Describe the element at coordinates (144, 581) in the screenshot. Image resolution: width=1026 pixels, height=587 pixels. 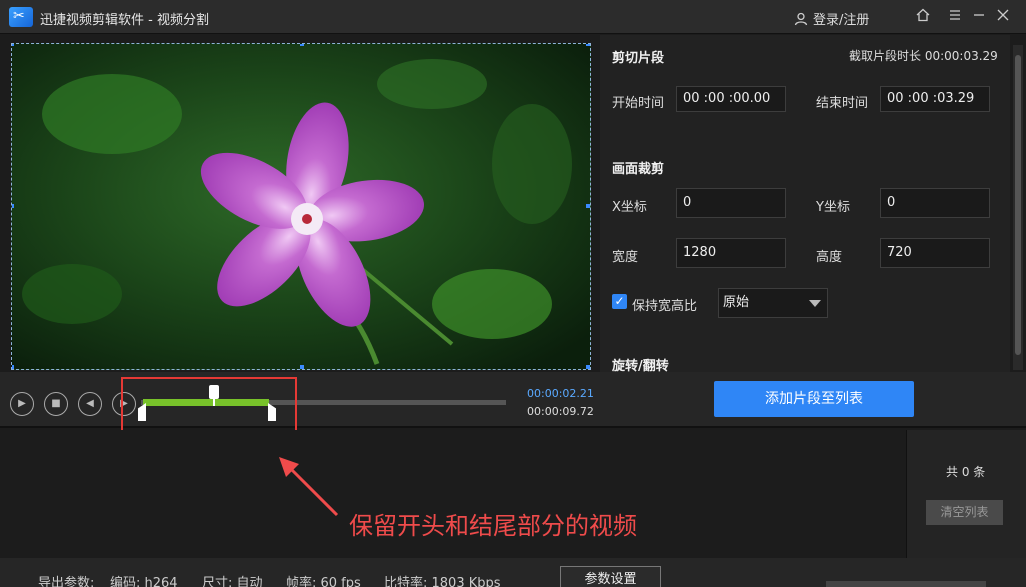
I see `codec-info: 编码: h264` at that location.